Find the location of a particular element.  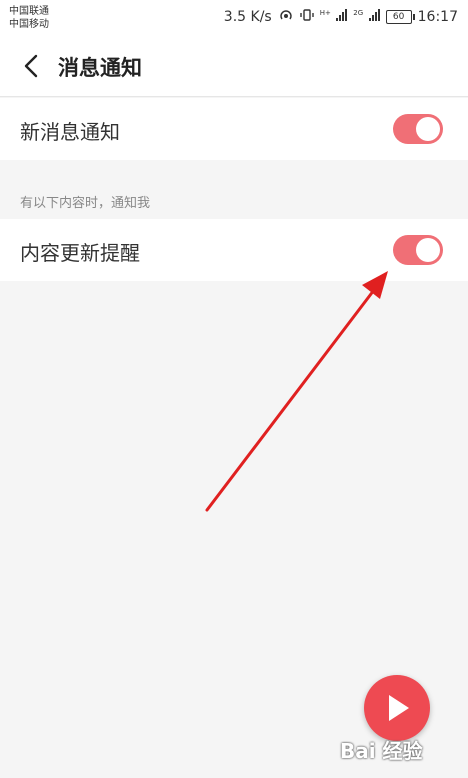

page-header: 消息通知 is located at coordinates (234, 66).